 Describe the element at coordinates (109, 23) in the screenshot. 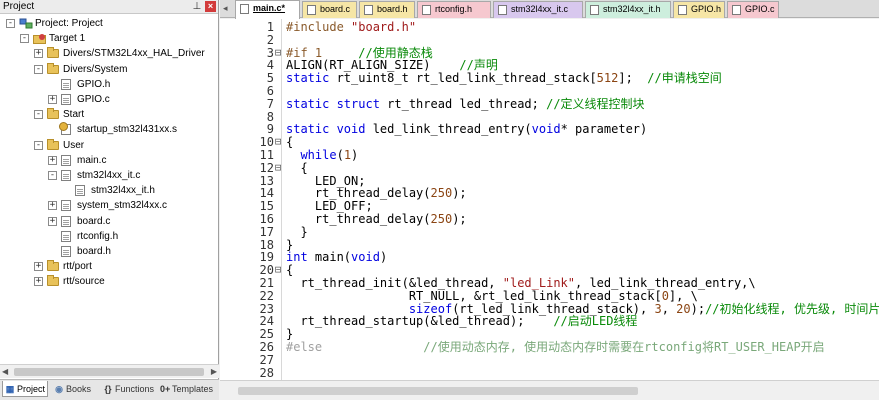

I see `tree-item: - Project: Project` at that location.